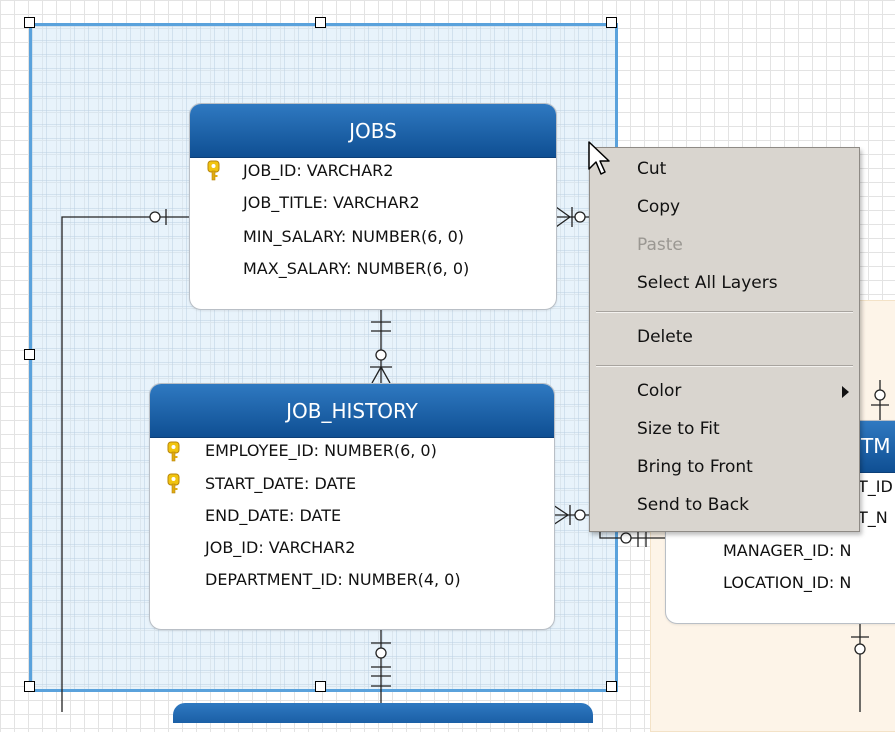 Image resolution: width=895 pixels, height=732 pixels. I want to click on menu-item-cut: Cut, so click(724, 169).